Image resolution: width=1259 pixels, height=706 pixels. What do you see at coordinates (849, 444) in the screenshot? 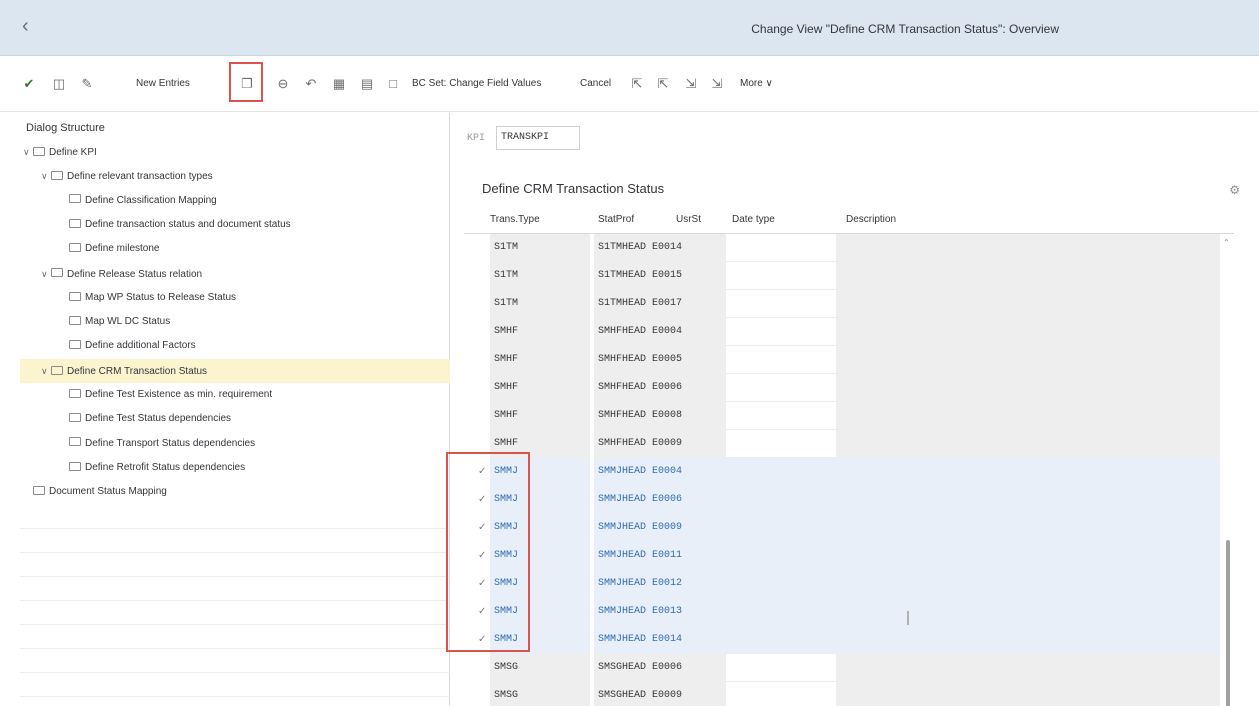
I see `table-row: SMHF SMHFHEAD E0009` at bounding box center [849, 444].